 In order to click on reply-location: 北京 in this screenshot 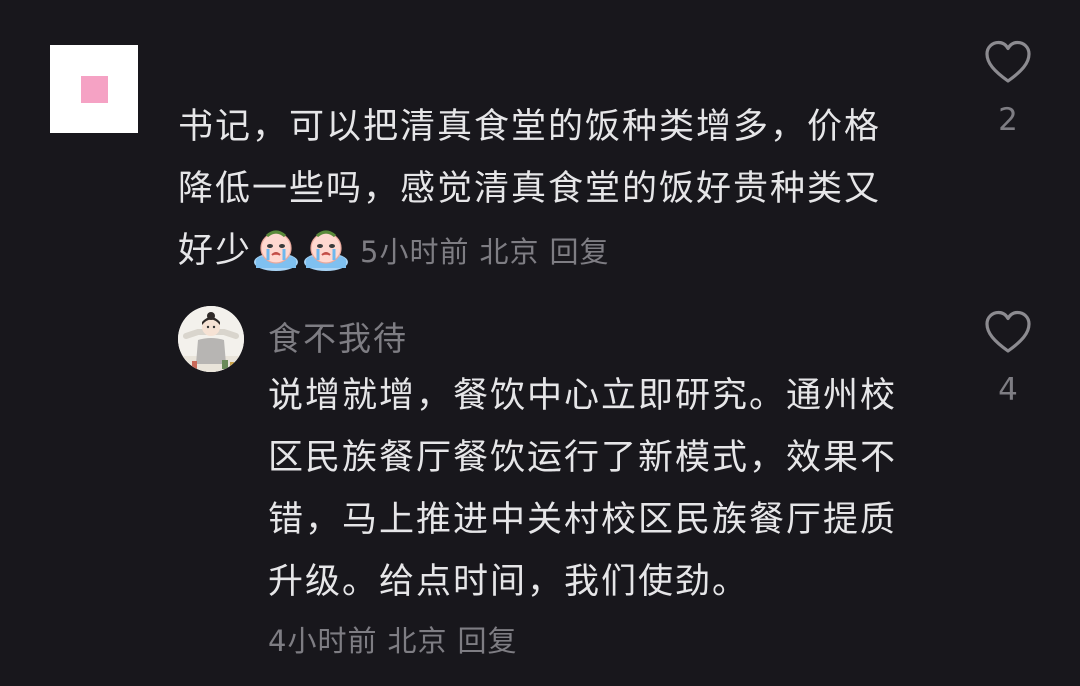, I will do `click(417, 641)`.